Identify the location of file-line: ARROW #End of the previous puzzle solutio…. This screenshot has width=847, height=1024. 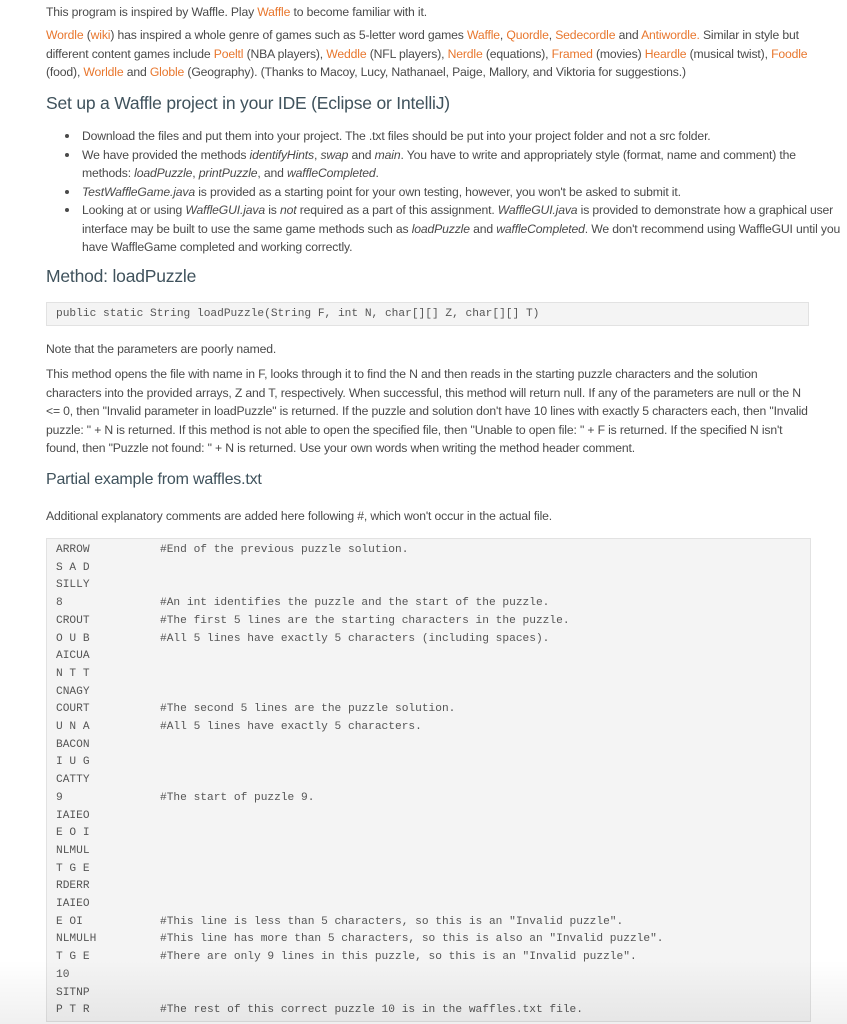
(232, 551).